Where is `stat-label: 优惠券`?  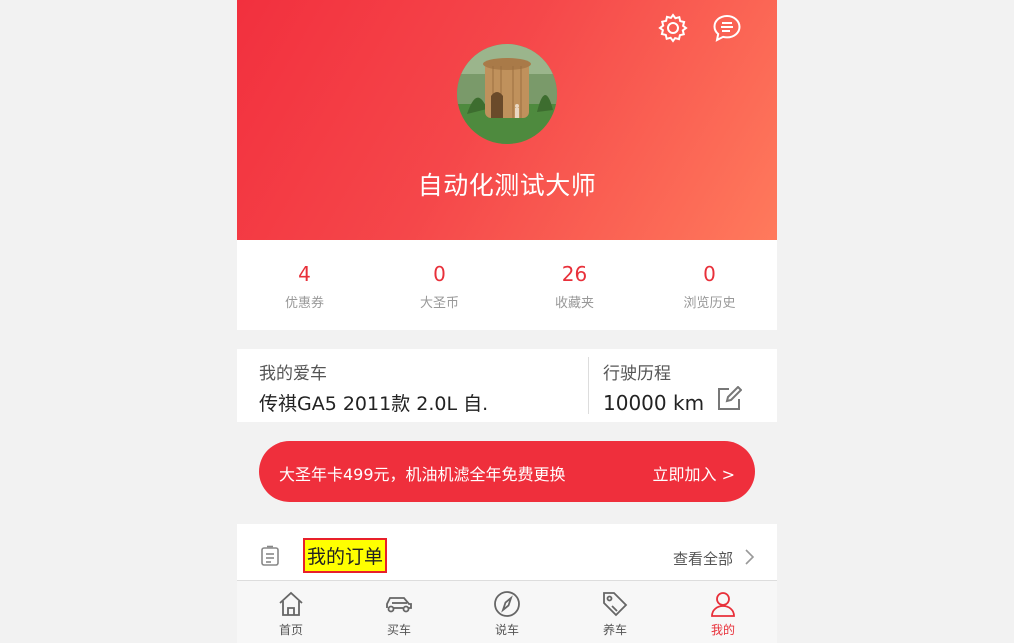
stat-label: 优惠券 is located at coordinates (304, 303).